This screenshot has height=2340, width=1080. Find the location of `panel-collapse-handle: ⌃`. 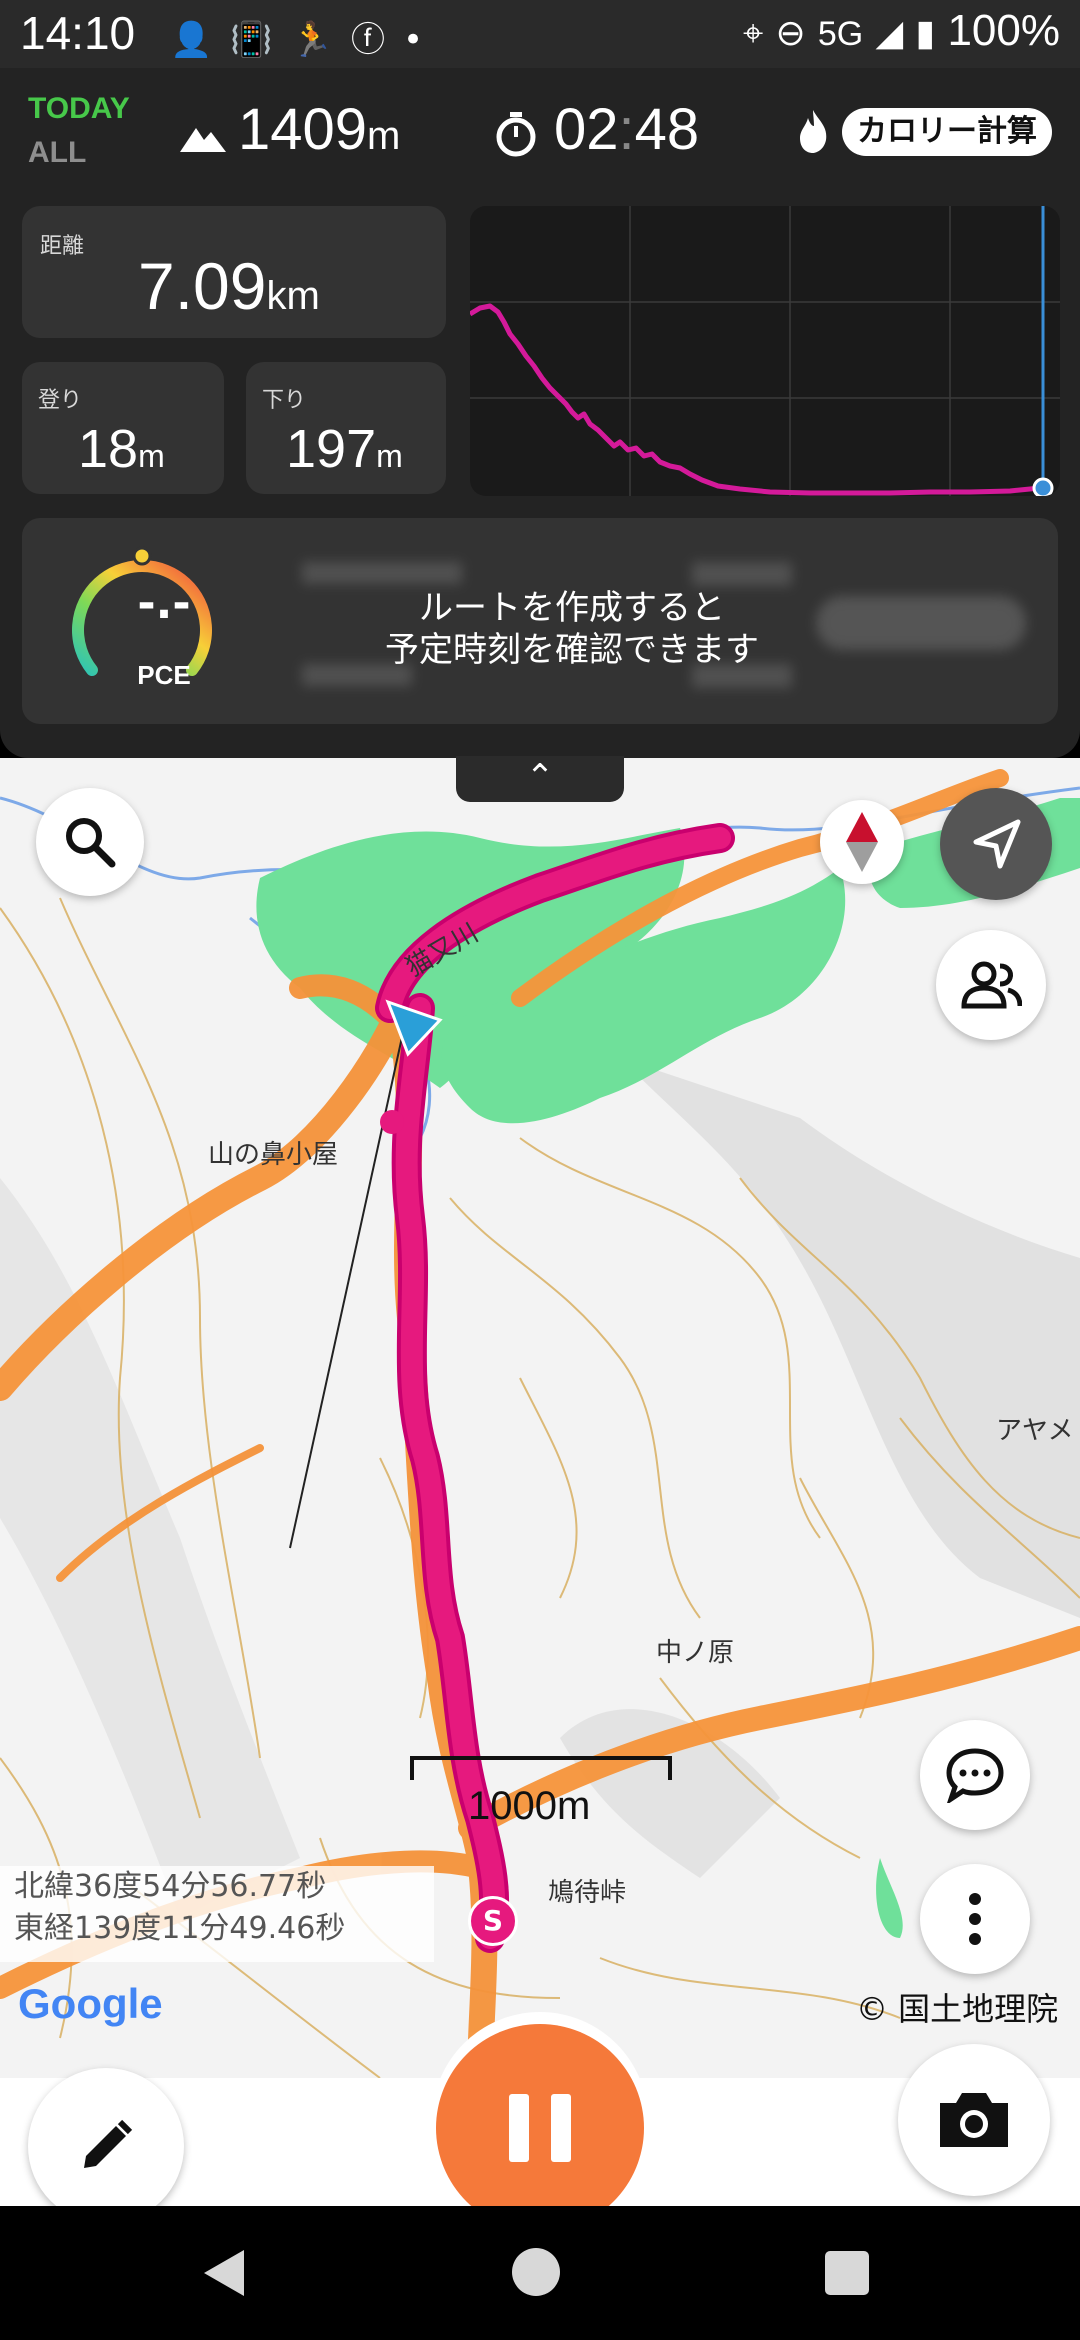

panel-collapse-handle: ⌃ is located at coordinates (540, 779).